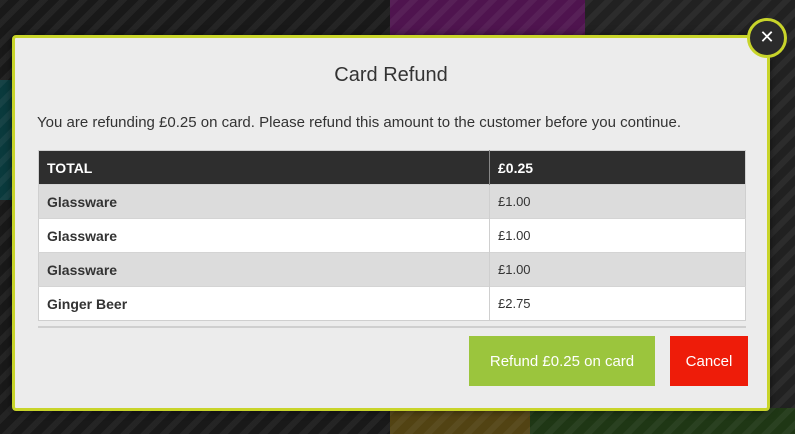 The width and height of the screenshot is (795, 434). What do you see at coordinates (709, 361) in the screenshot?
I see `cancel-button: Cancel` at bounding box center [709, 361].